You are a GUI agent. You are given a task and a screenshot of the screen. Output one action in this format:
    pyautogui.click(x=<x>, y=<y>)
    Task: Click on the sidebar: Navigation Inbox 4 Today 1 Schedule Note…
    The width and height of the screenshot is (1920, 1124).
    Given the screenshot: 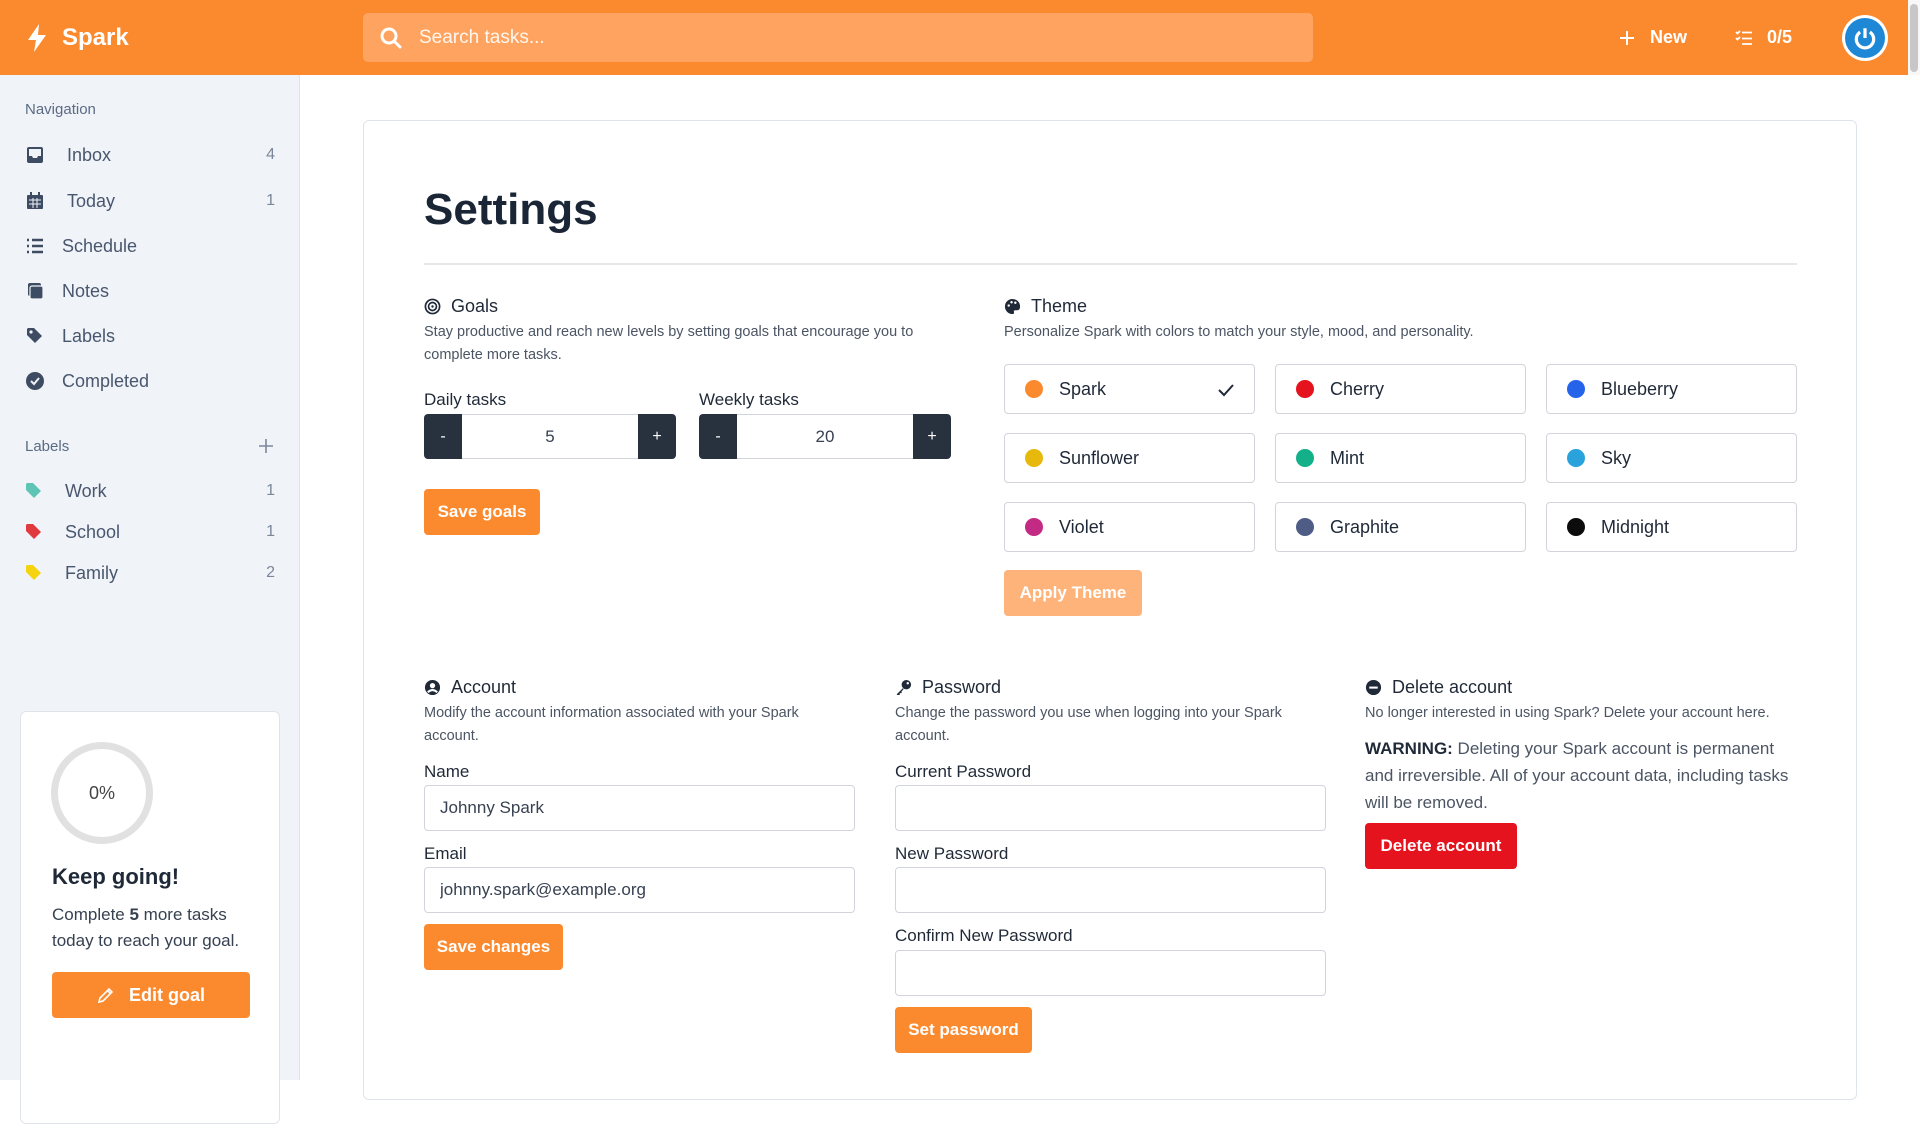 What is the action you would take?
    pyautogui.click(x=150, y=599)
    